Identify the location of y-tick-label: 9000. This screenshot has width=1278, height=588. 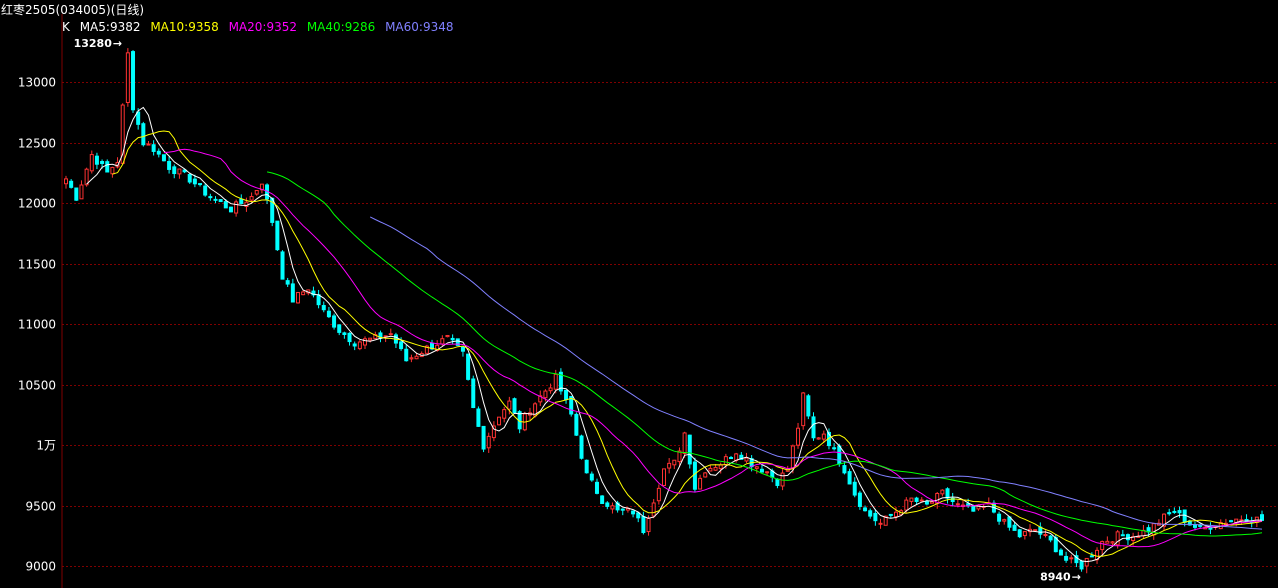
(40, 567).